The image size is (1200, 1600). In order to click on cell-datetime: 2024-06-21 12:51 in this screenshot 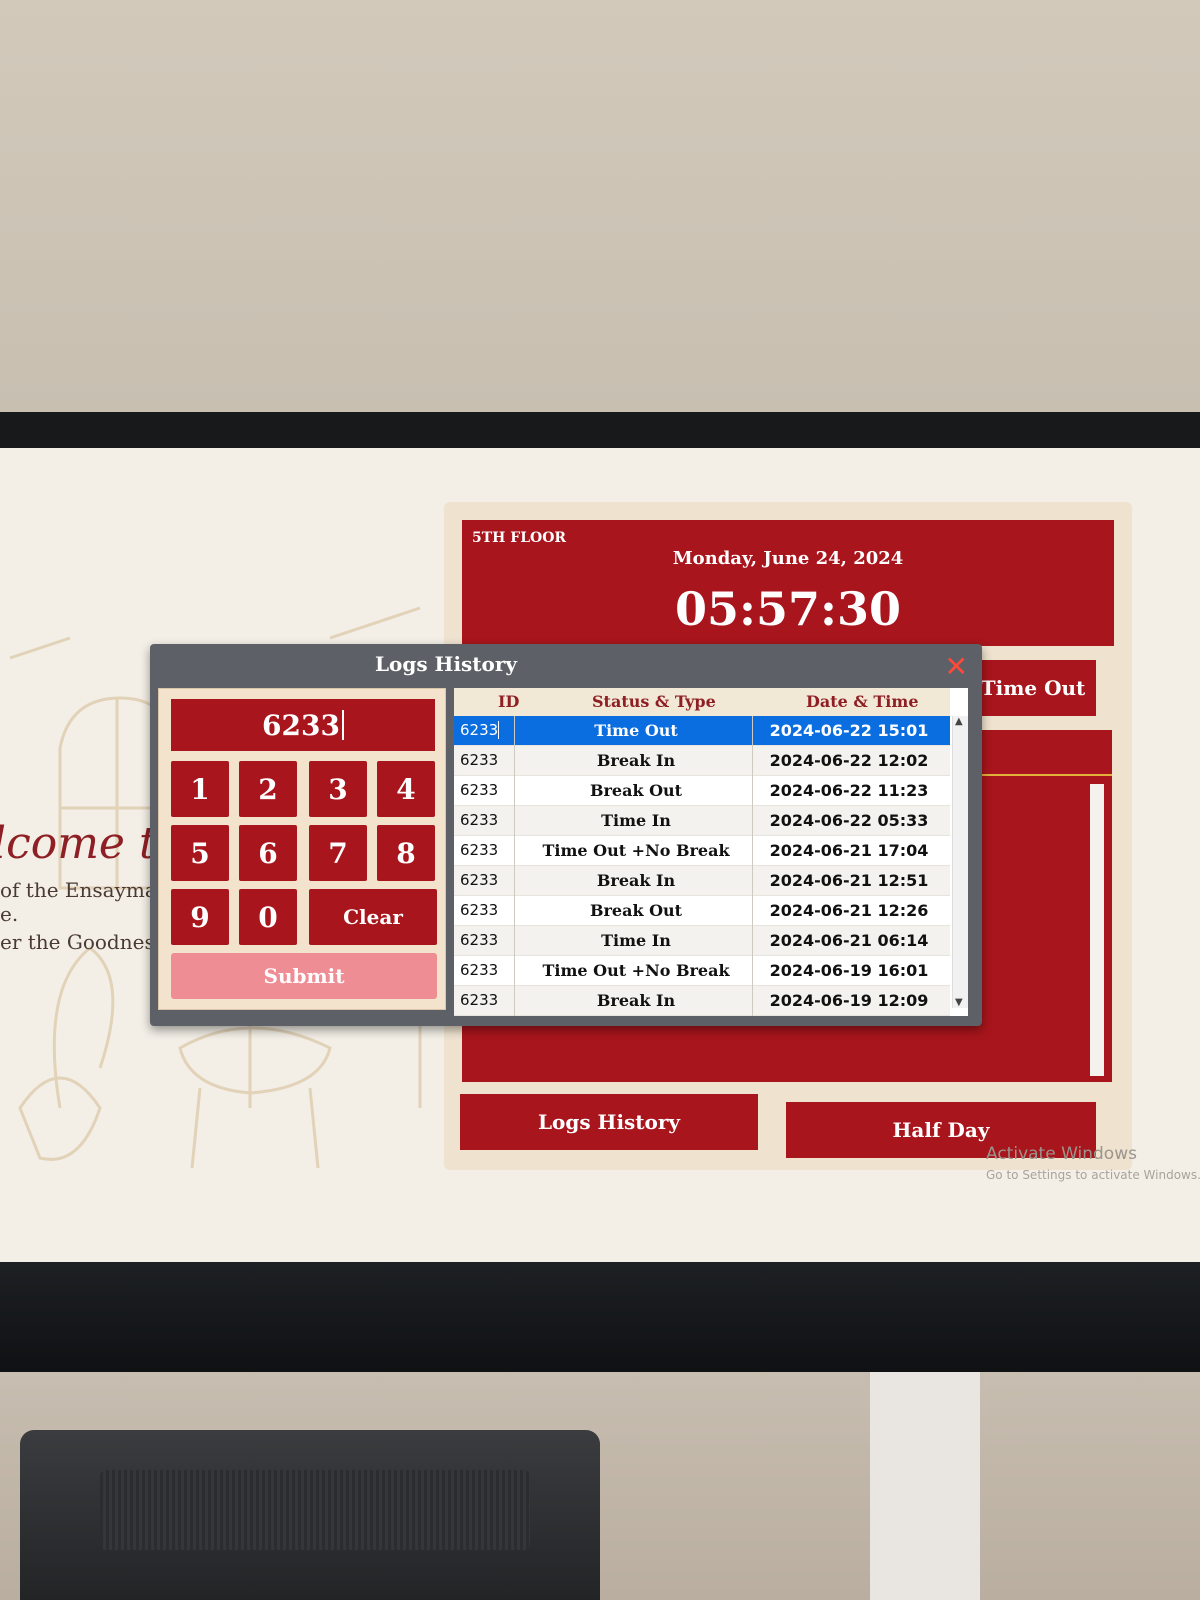, I will do `click(849, 880)`.